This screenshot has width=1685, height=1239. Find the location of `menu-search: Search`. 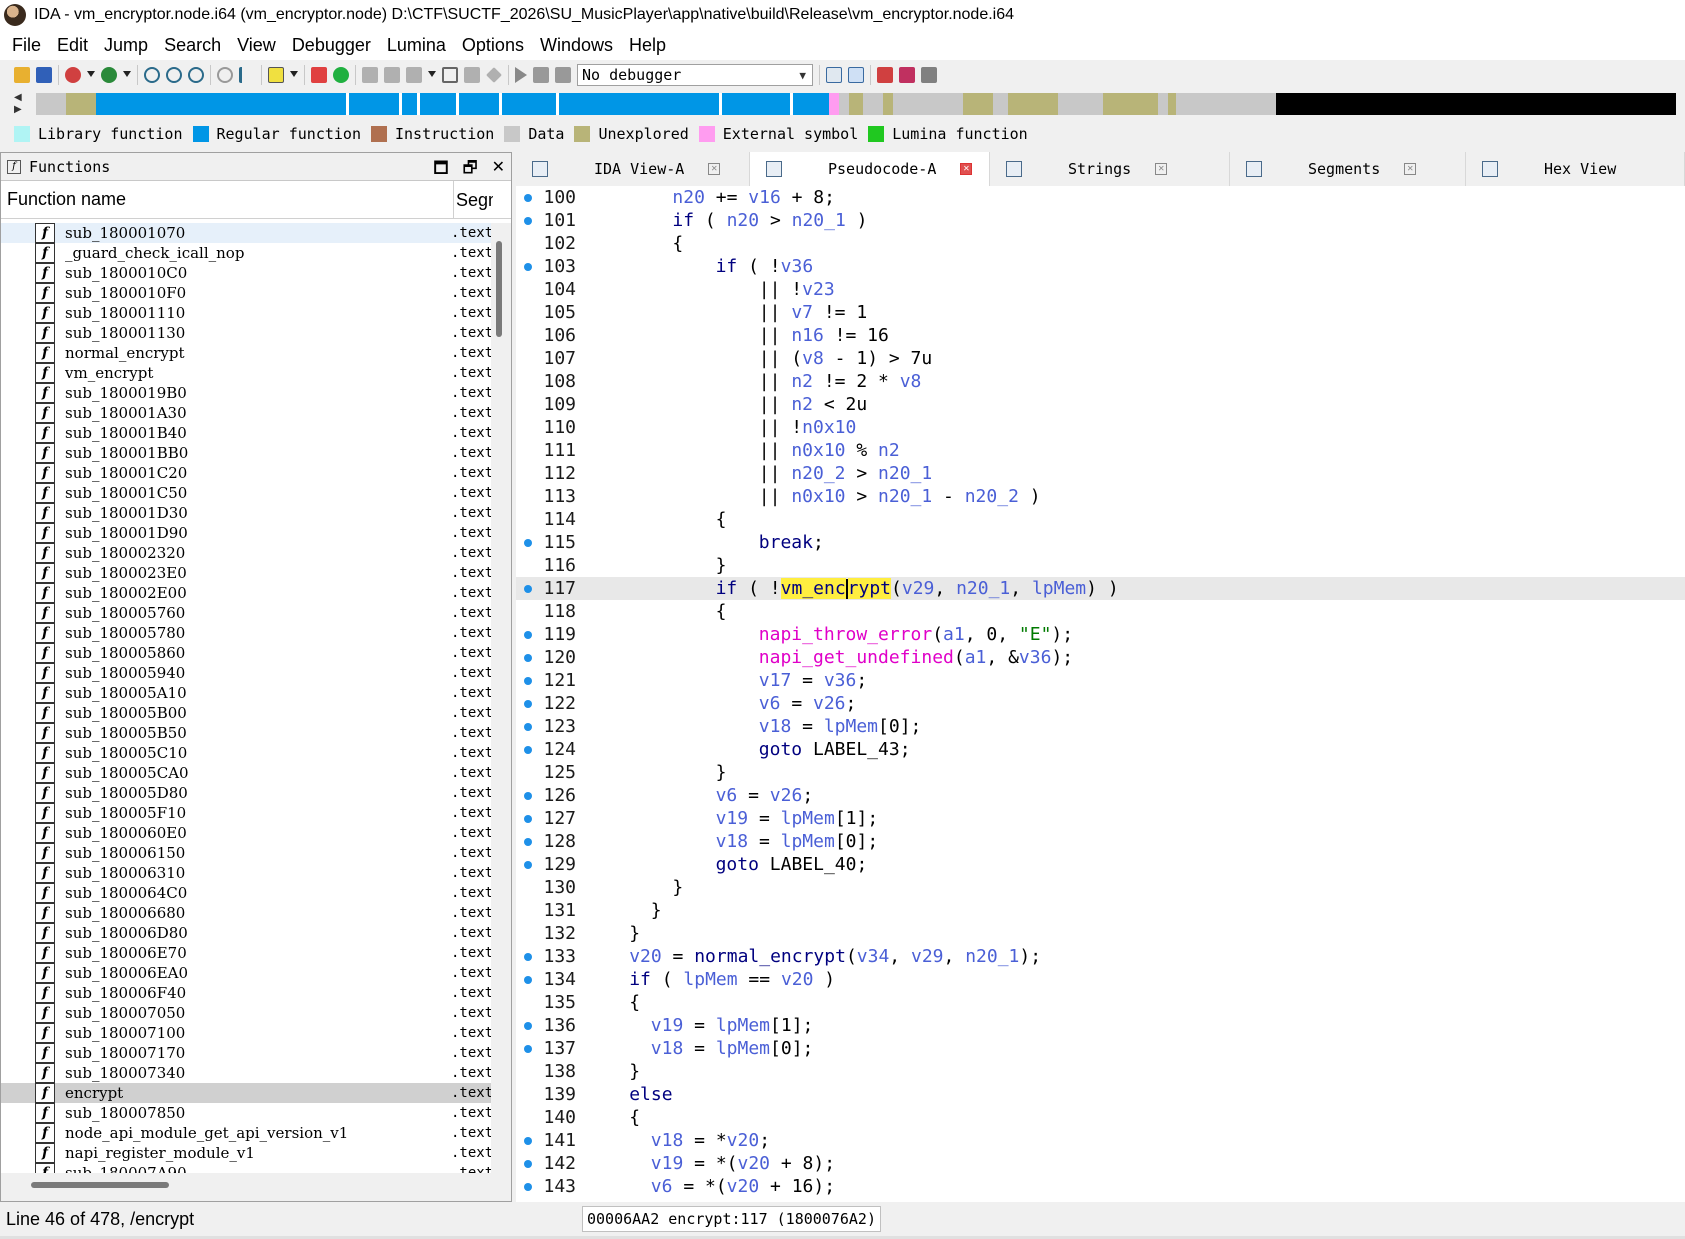

menu-search: Search is located at coordinates (192, 45).